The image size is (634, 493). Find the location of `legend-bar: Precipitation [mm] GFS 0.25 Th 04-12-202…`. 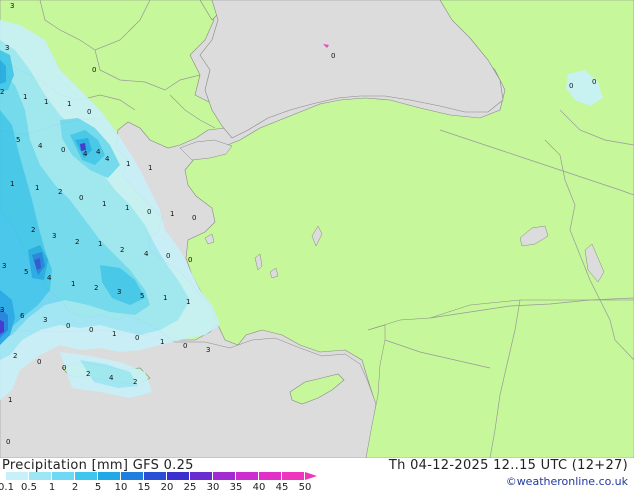

legend-bar: Precipitation [mm] GFS 0.25 Th 04-12-202… is located at coordinates (317, 475).